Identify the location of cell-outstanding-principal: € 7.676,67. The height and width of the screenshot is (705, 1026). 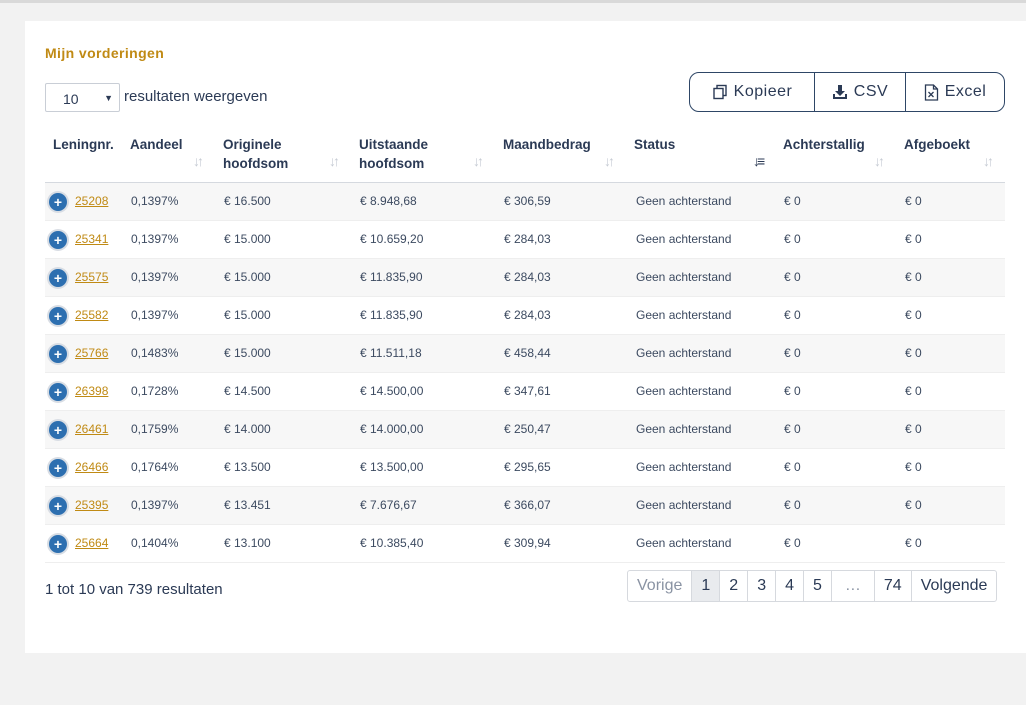
(388, 505).